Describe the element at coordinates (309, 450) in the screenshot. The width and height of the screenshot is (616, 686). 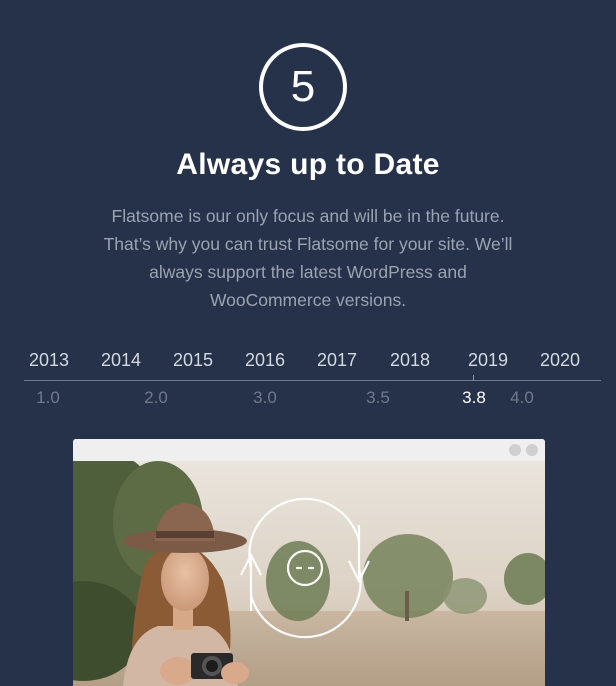
I see `browser-titlebar` at that location.